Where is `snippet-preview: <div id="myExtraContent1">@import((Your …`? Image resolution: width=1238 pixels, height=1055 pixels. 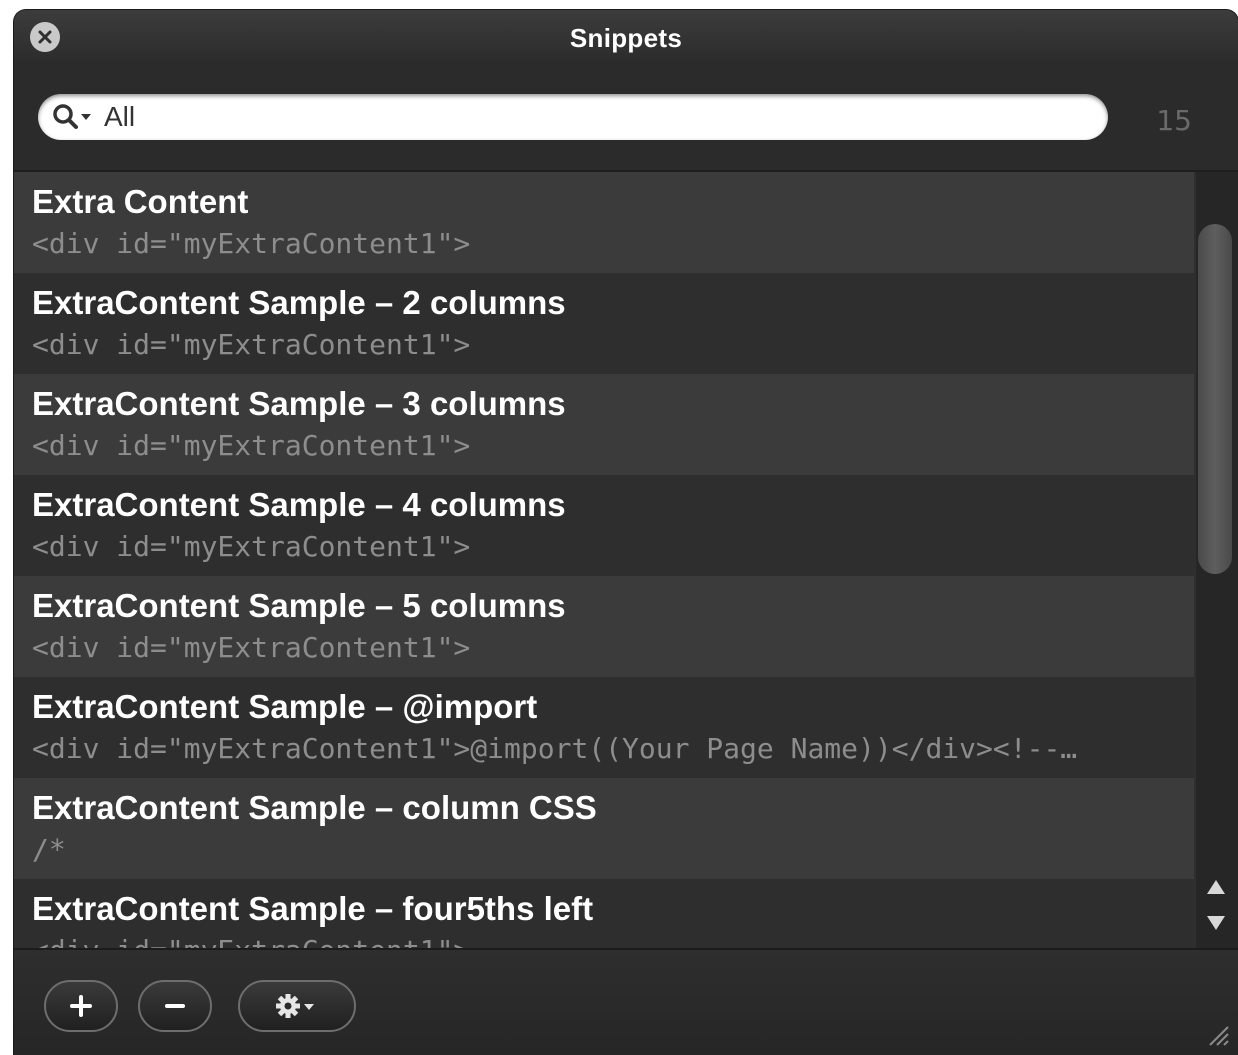
snippet-preview: <div id="myExtraContent1">@import((Your … is located at coordinates (555, 748).